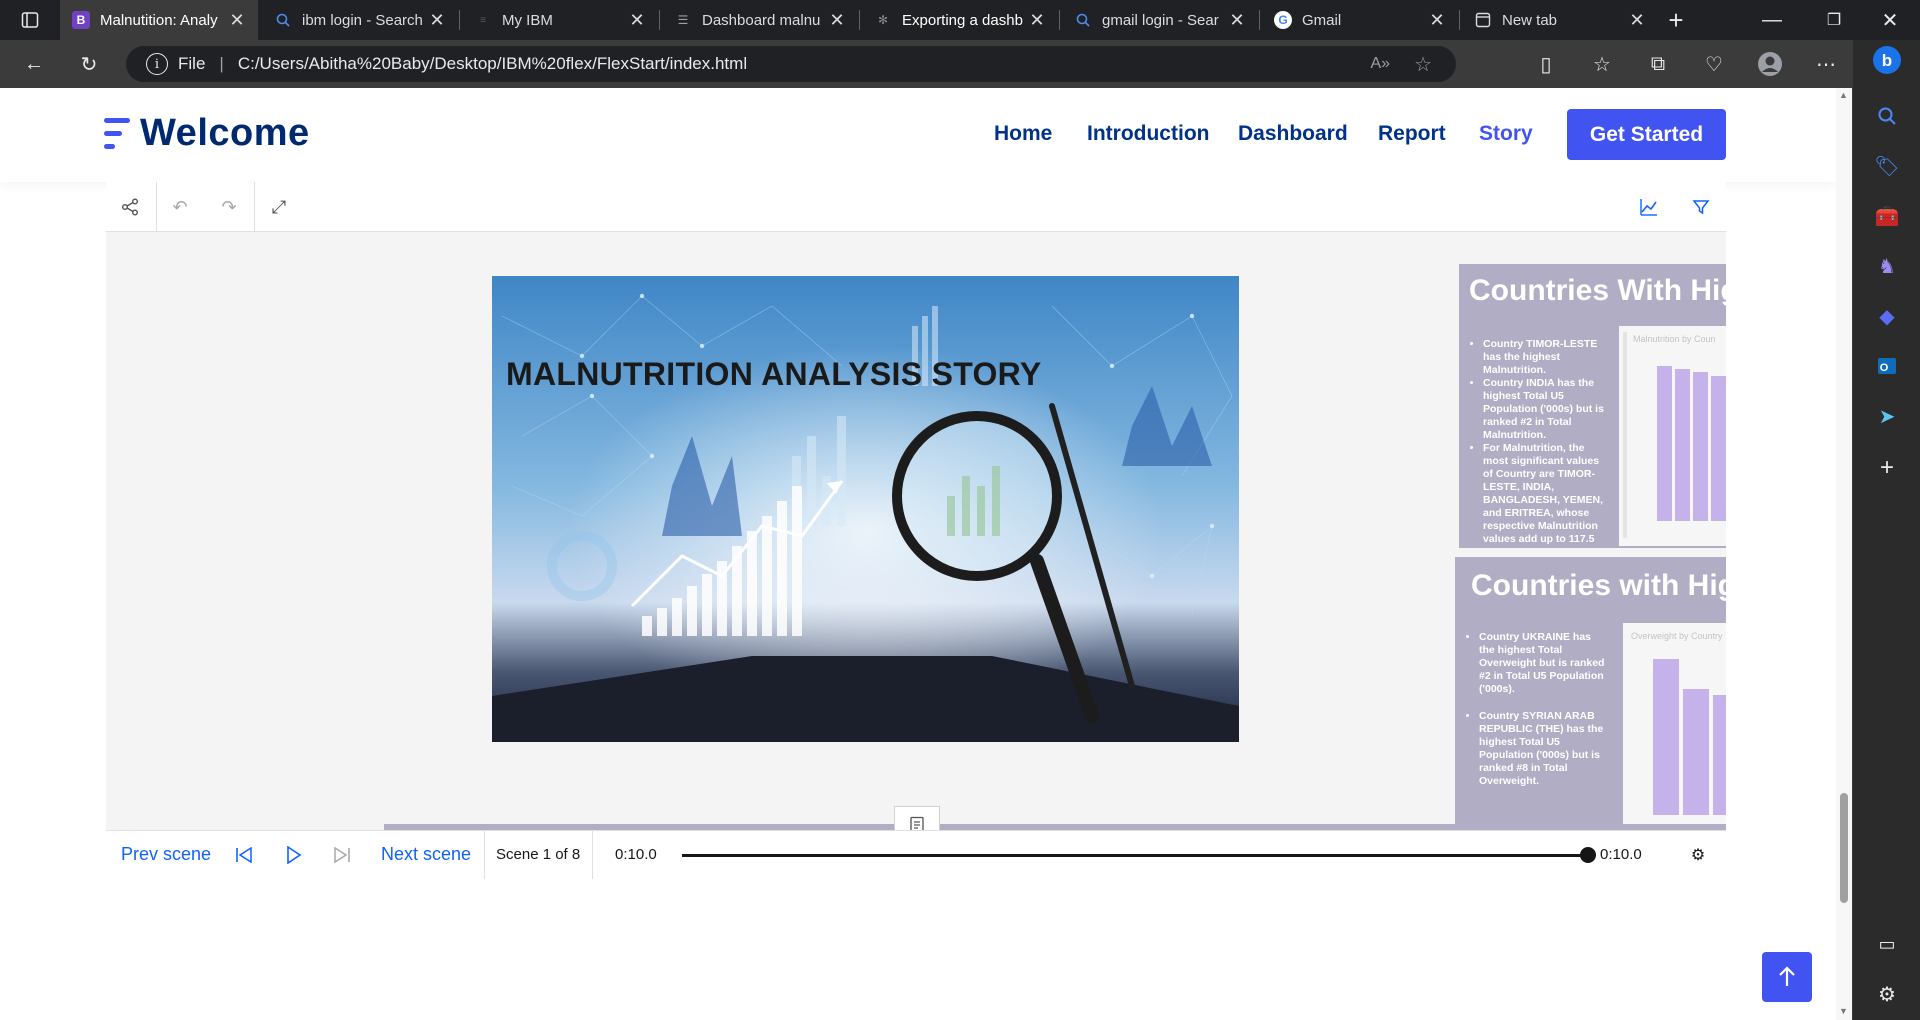  What do you see at coordinates (636, 854) in the screenshot?
I see `current-time: 0:10.0` at bounding box center [636, 854].